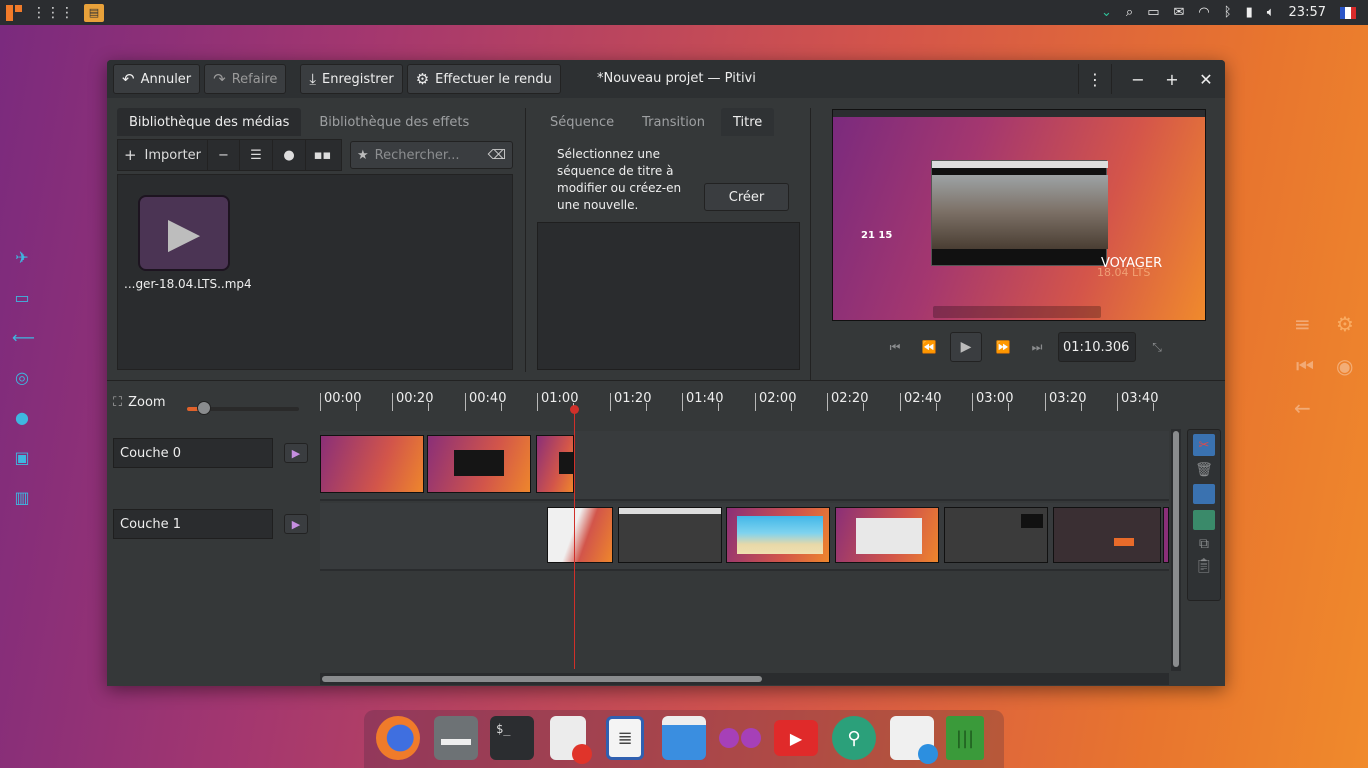 This screenshot has height=768, width=1368. What do you see at coordinates (1153, 12) in the screenshot?
I see `files-icon: ▭` at bounding box center [1153, 12].